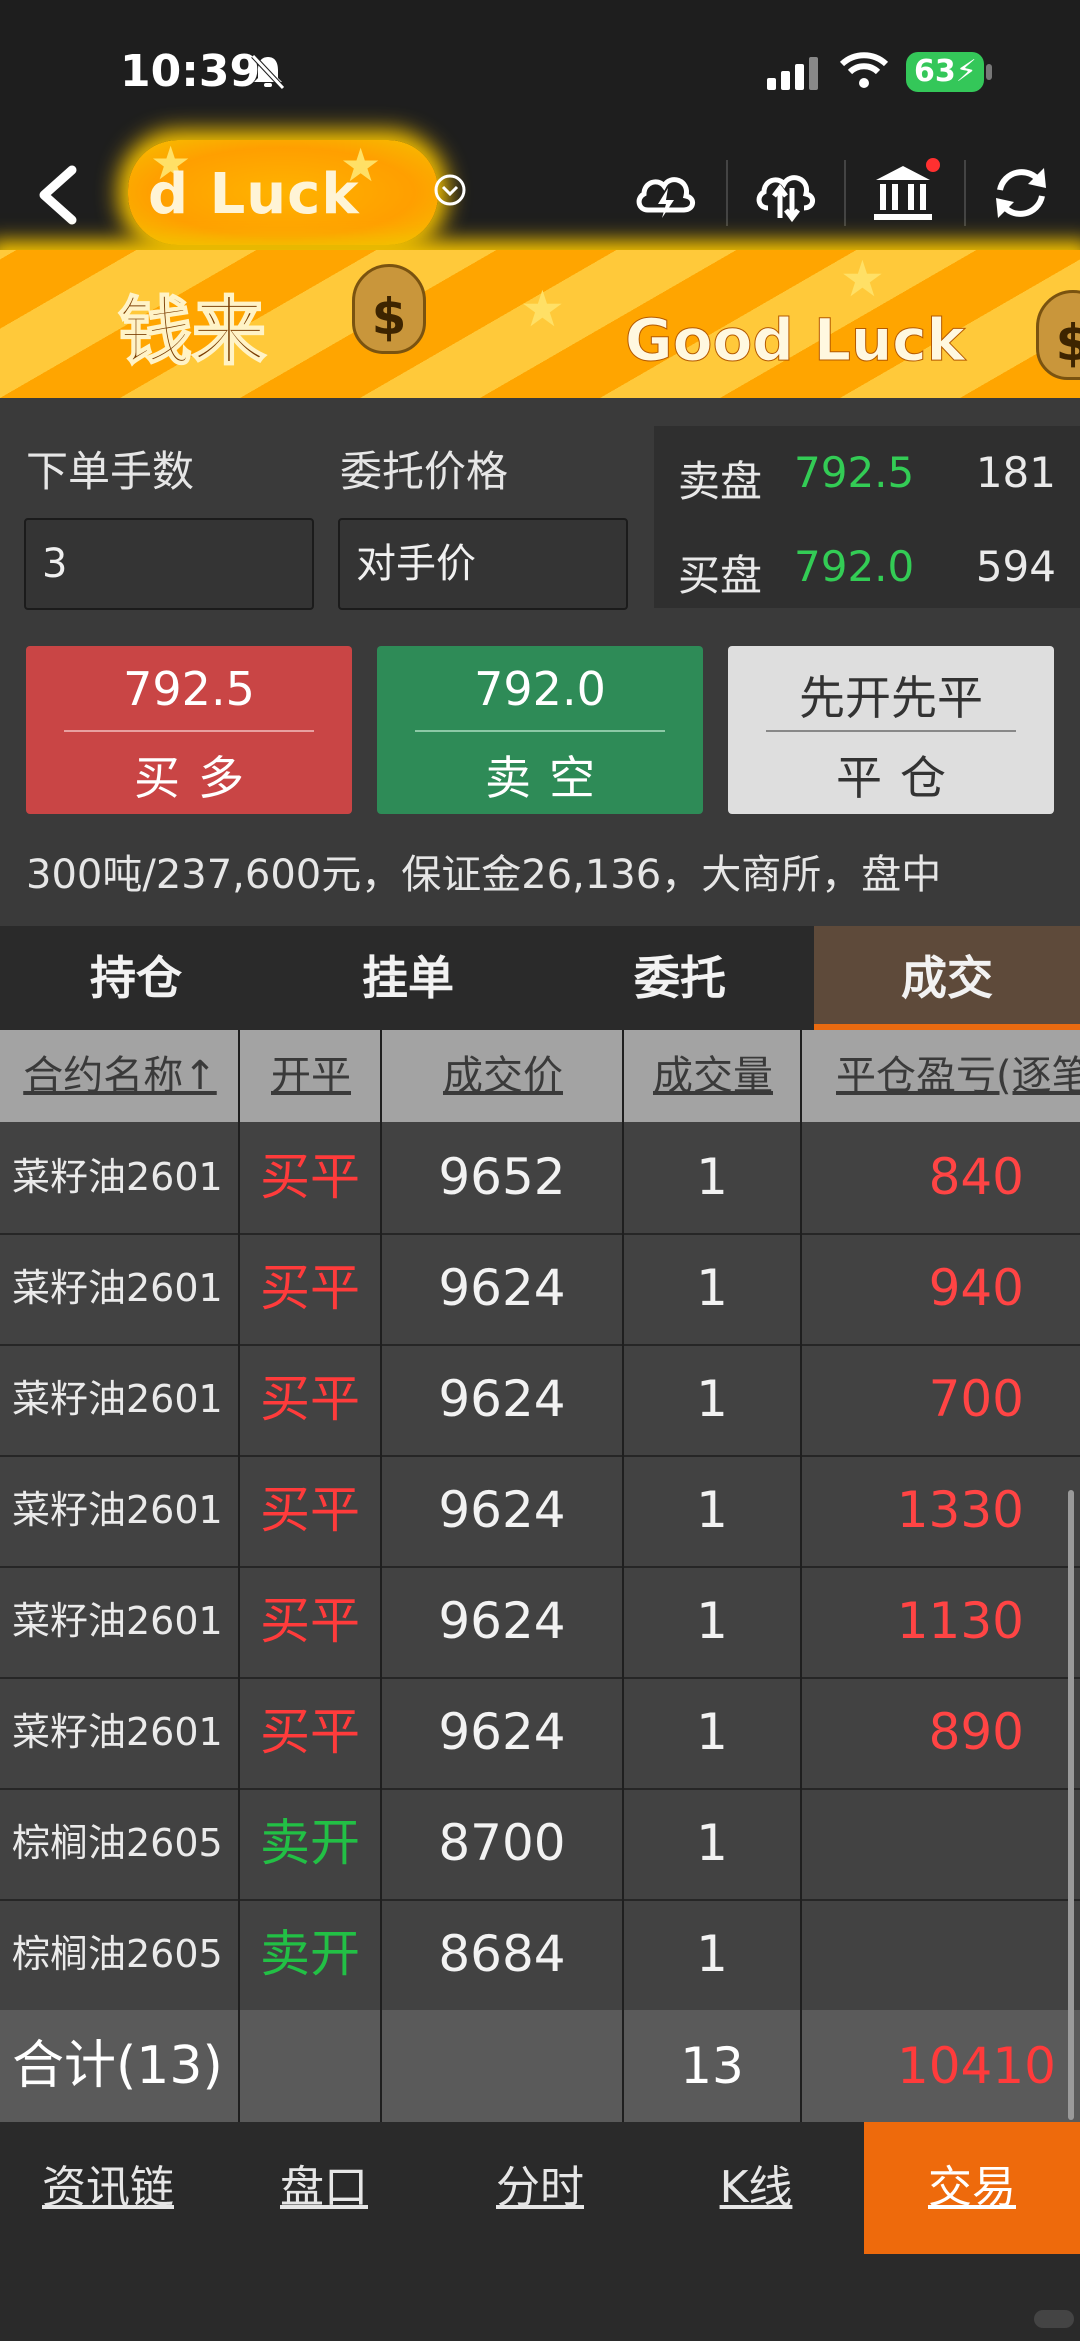  Describe the element at coordinates (976, 2066) in the screenshot. I see `total-pnl: 10410` at that location.